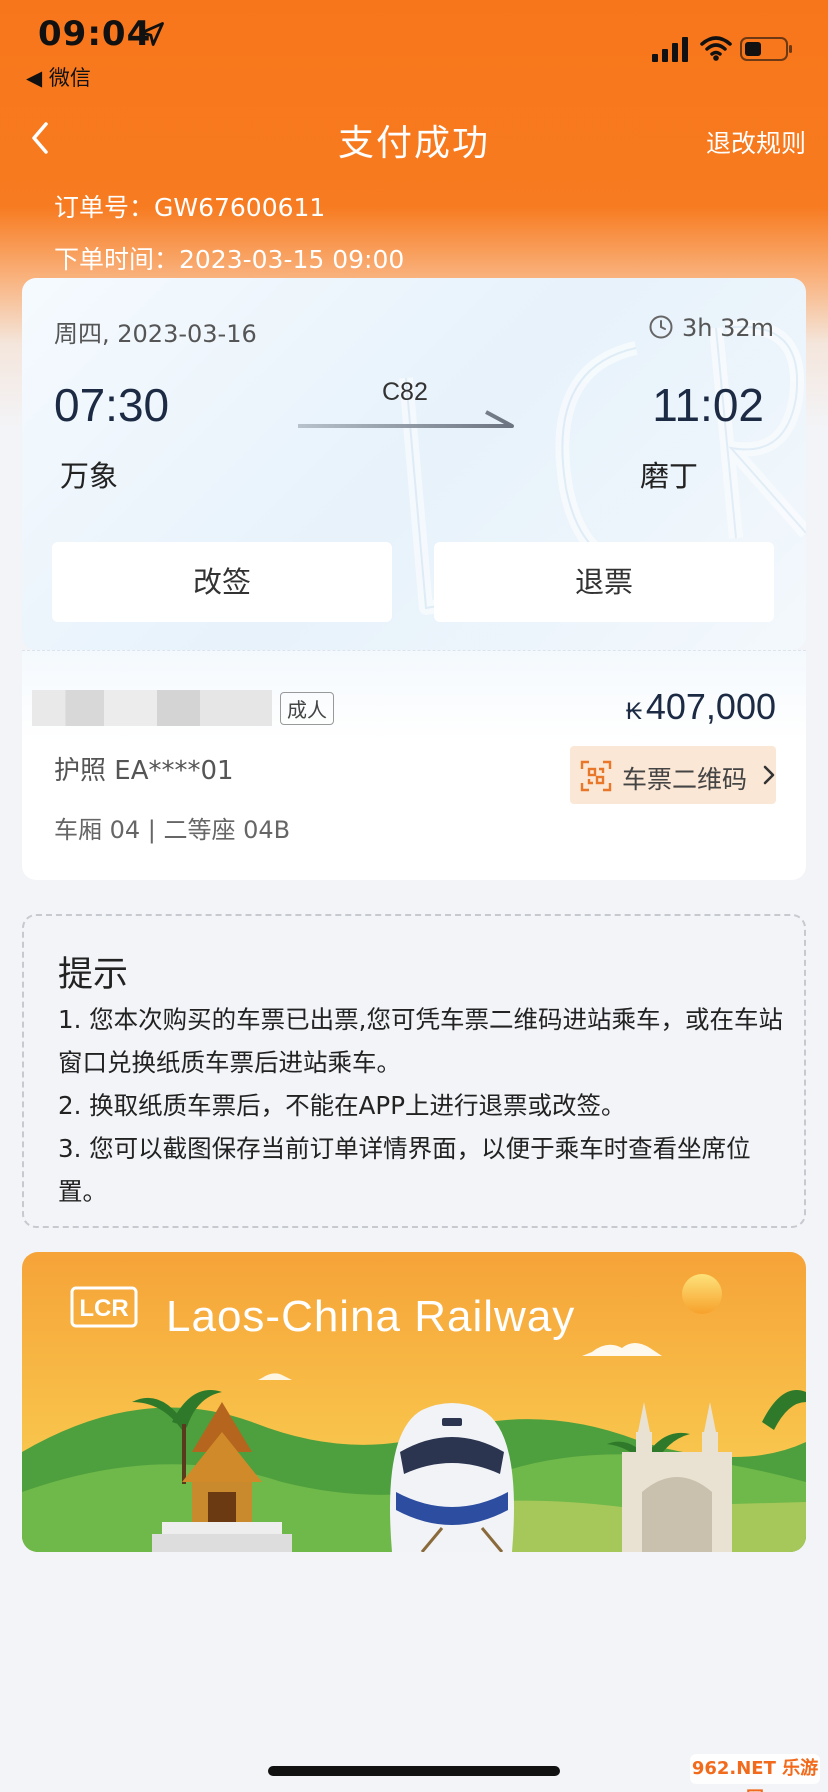 The height and width of the screenshot is (1792, 828). What do you see at coordinates (727, 328) in the screenshot?
I see `trip-duration: 3h 32m` at bounding box center [727, 328].